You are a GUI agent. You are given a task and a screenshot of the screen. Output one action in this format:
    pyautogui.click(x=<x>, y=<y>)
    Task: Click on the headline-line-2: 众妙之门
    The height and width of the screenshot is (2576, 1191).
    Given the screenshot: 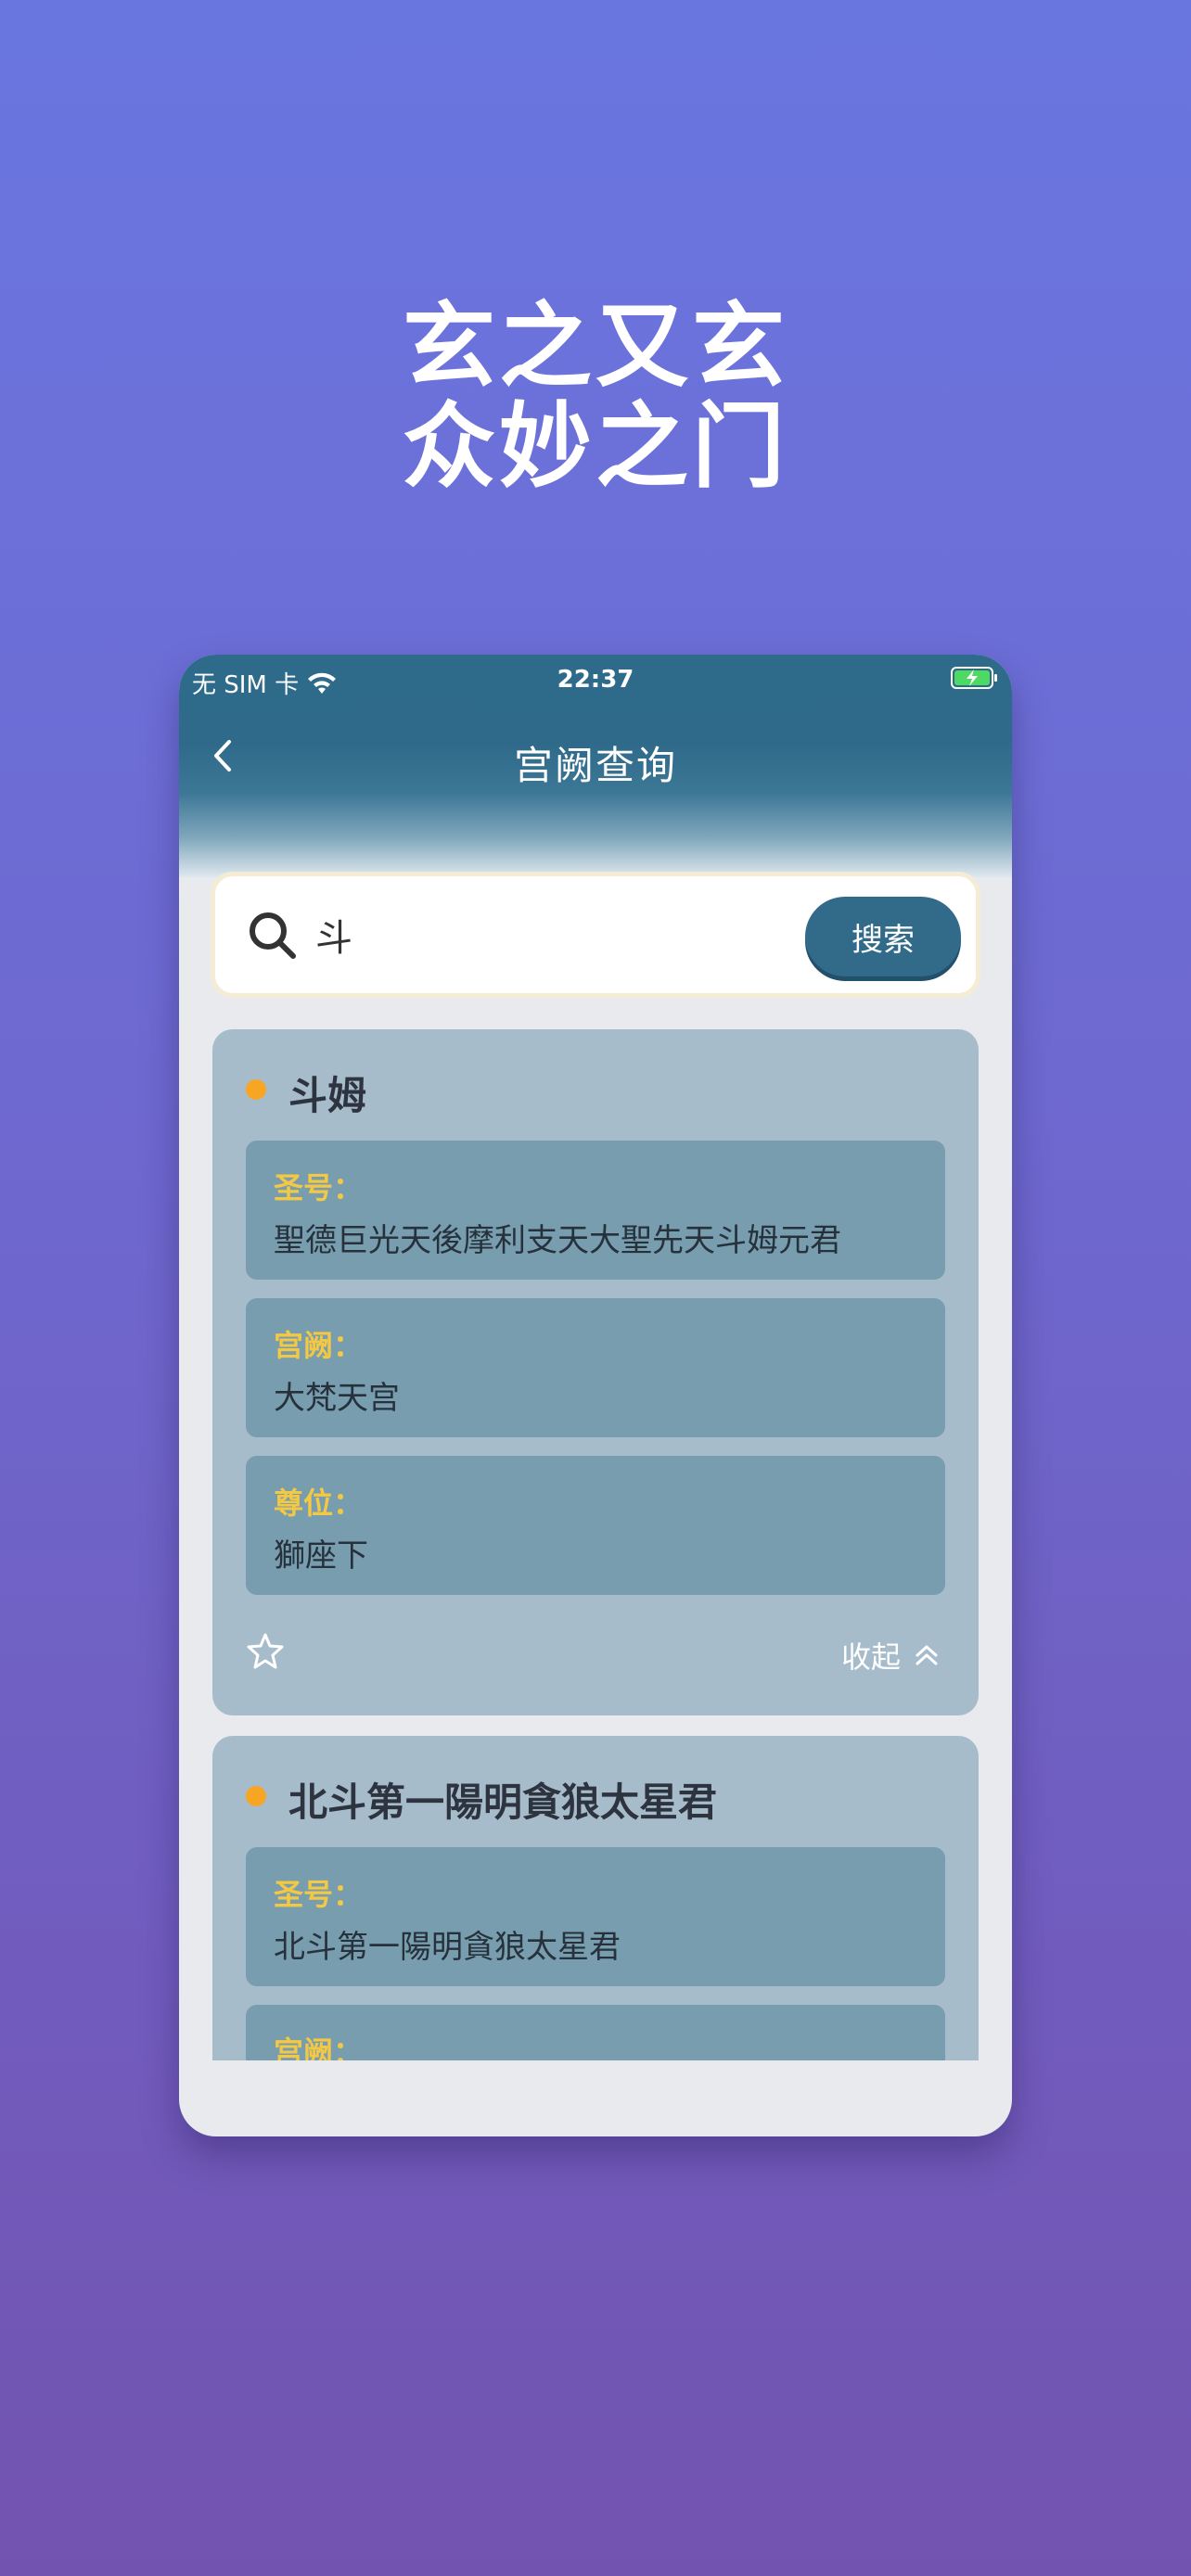 What is the action you would take?
    pyautogui.click(x=595, y=447)
    